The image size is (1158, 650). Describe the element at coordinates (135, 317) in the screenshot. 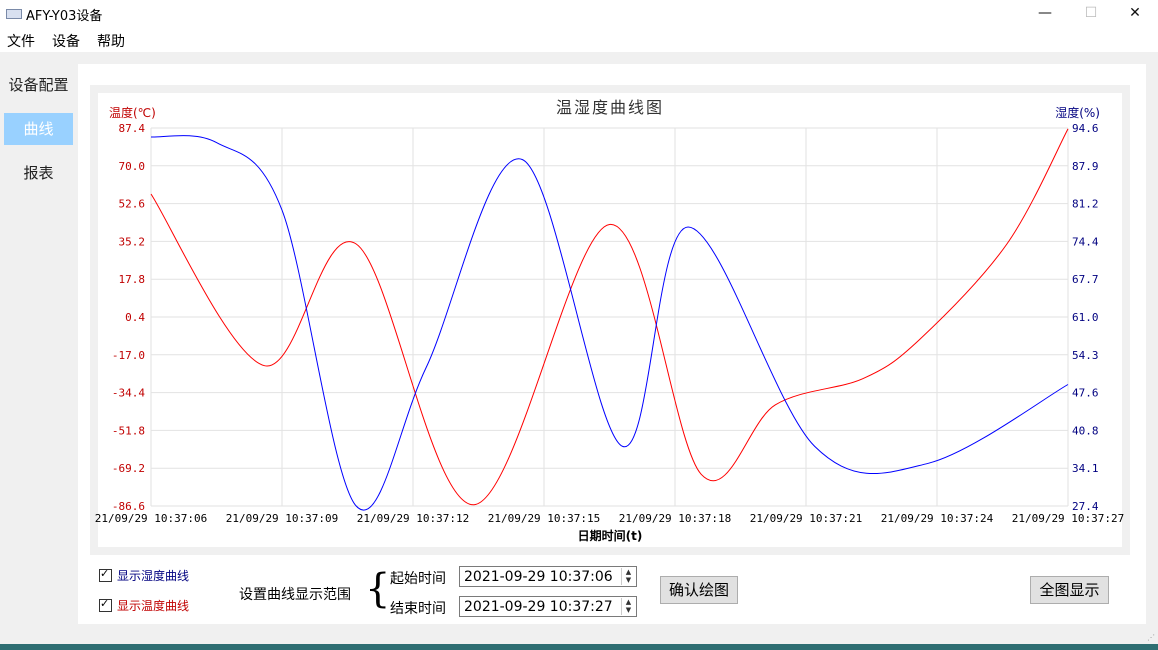

I see `y-tick-left: 0.4` at that location.